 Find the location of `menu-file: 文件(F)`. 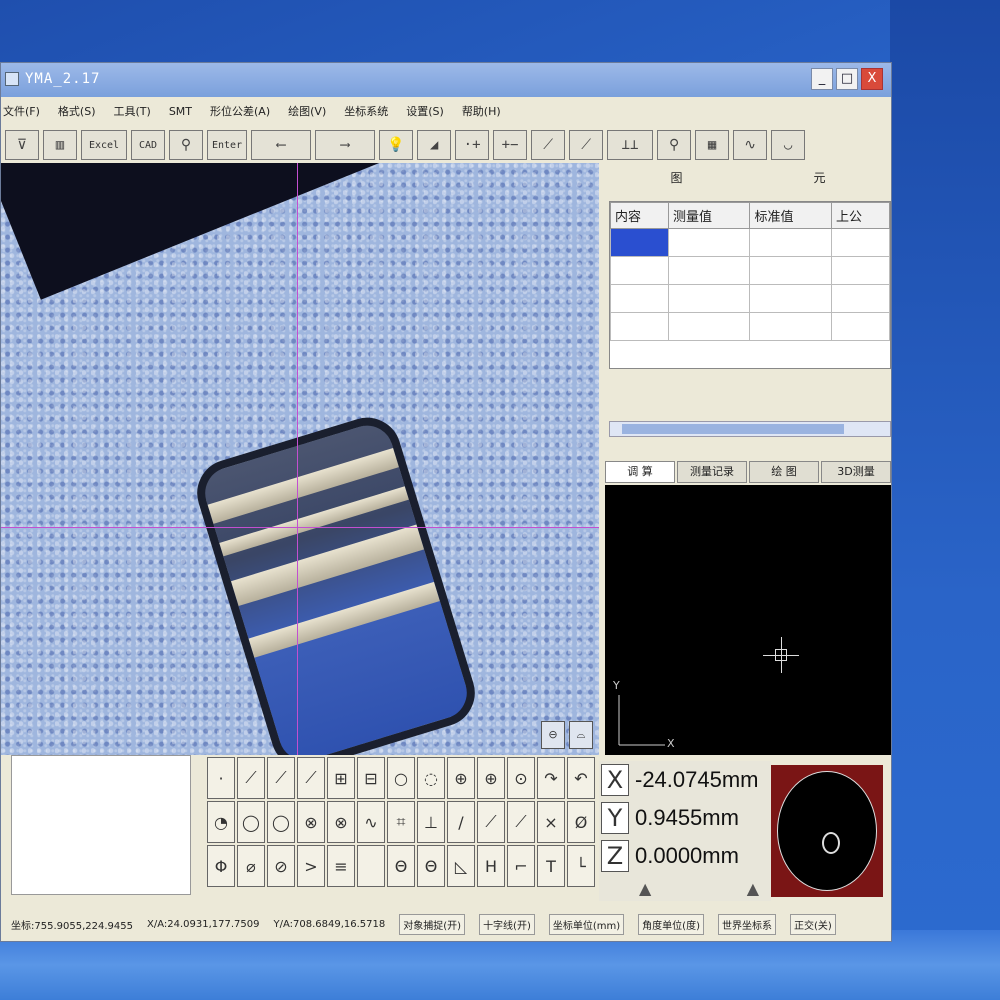

menu-file: 文件(F) is located at coordinates (21, 111).